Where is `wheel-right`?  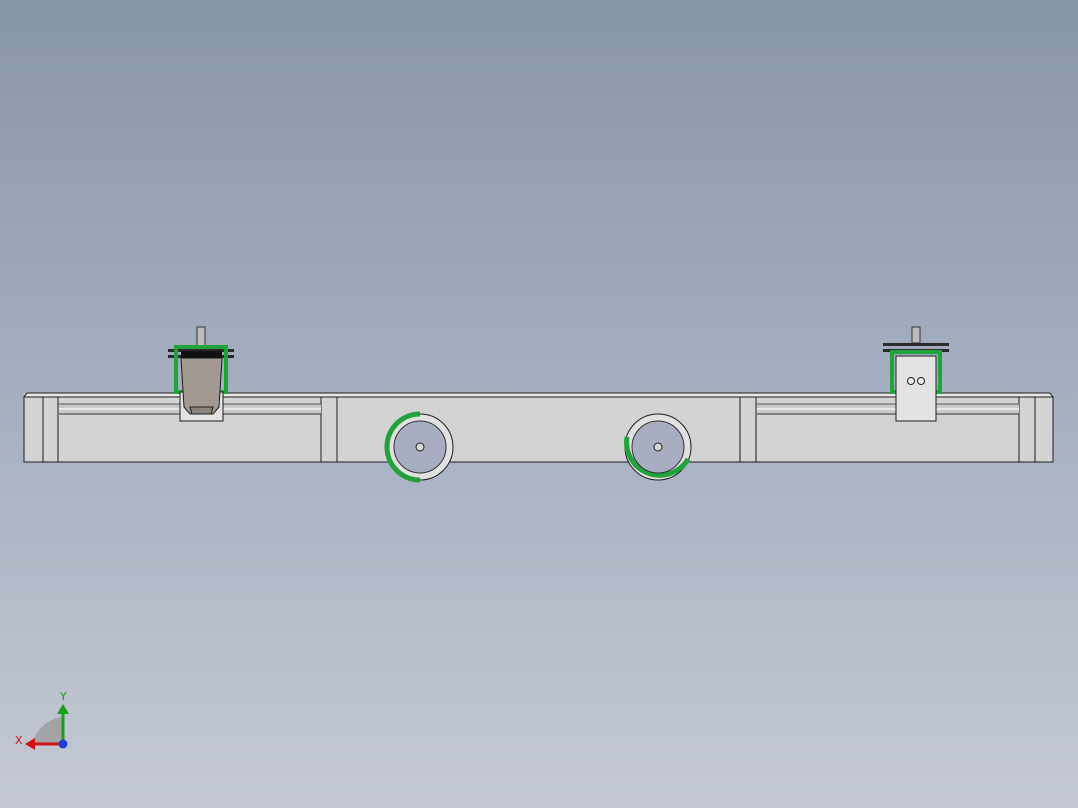
wheel-right is located at coordinates (658, 447).